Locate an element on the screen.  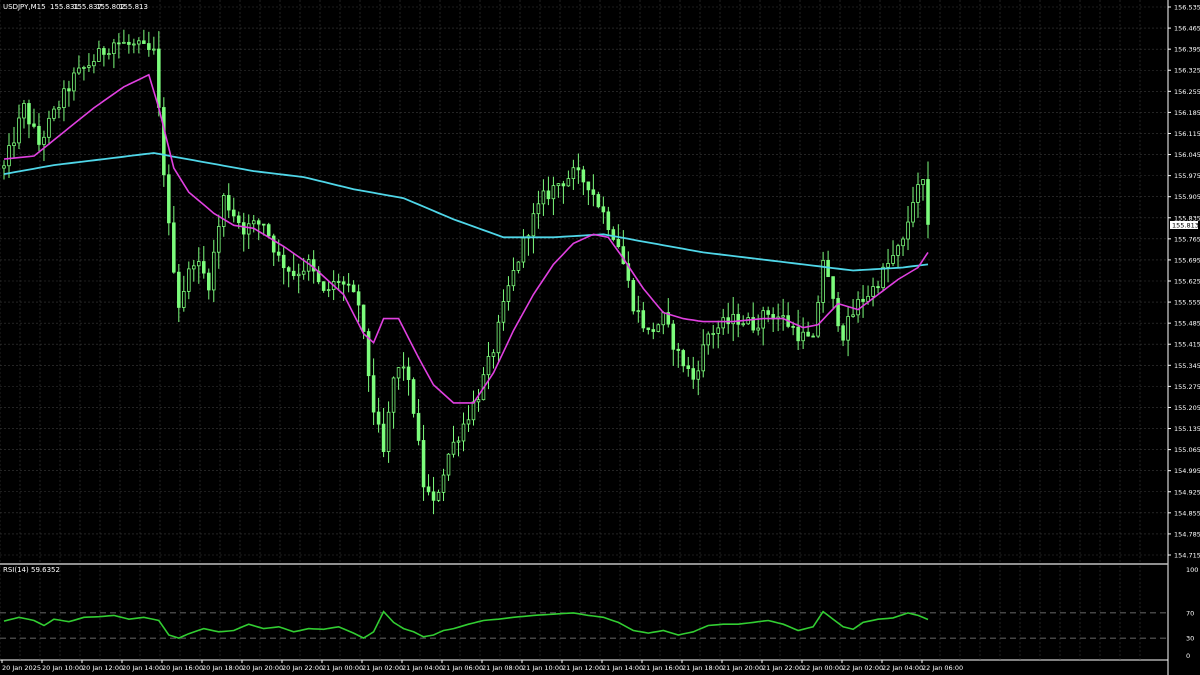
rsi-tick-label: 30 is located at coordinates (1190, 639).